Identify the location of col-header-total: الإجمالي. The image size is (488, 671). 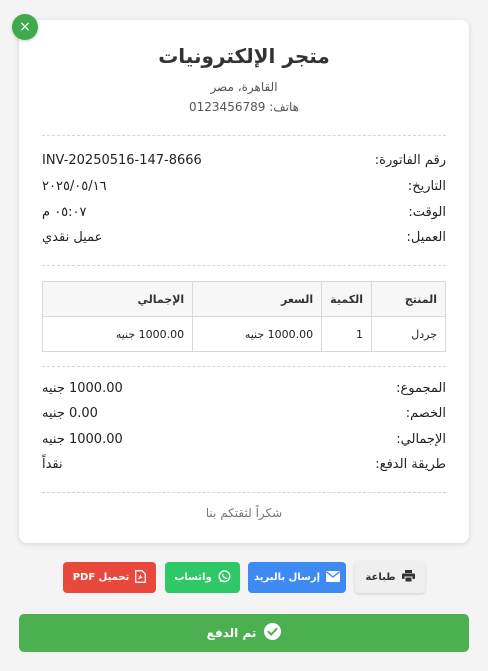
(117, 299).